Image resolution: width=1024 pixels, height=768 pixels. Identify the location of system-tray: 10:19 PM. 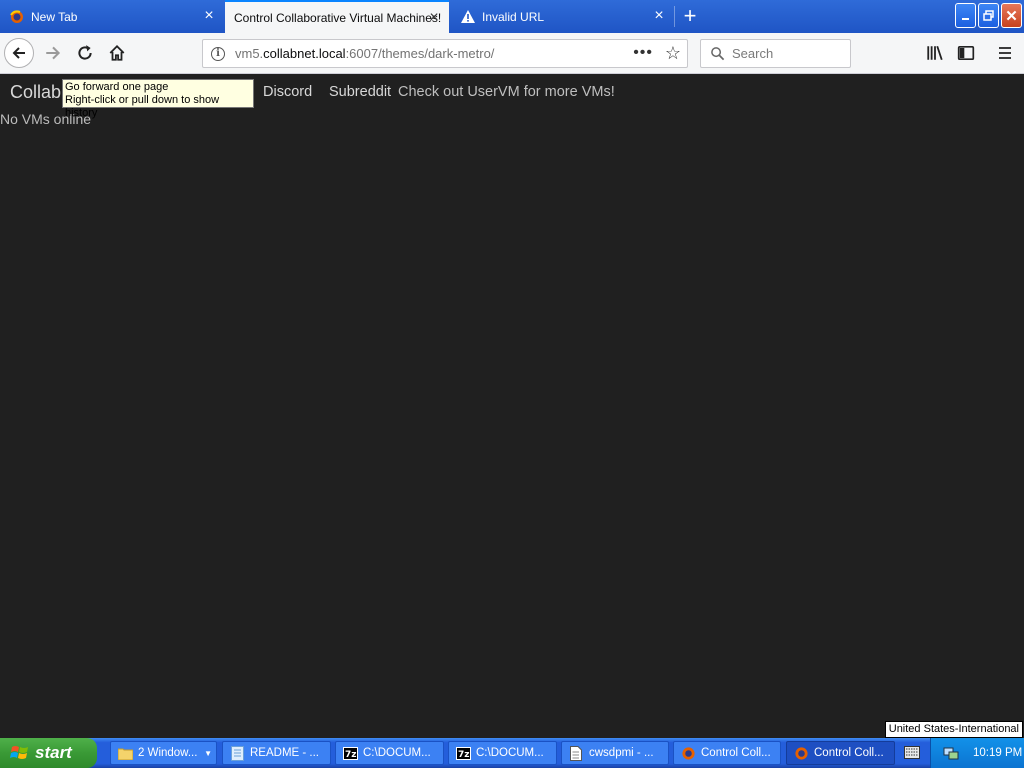
(977, 753).